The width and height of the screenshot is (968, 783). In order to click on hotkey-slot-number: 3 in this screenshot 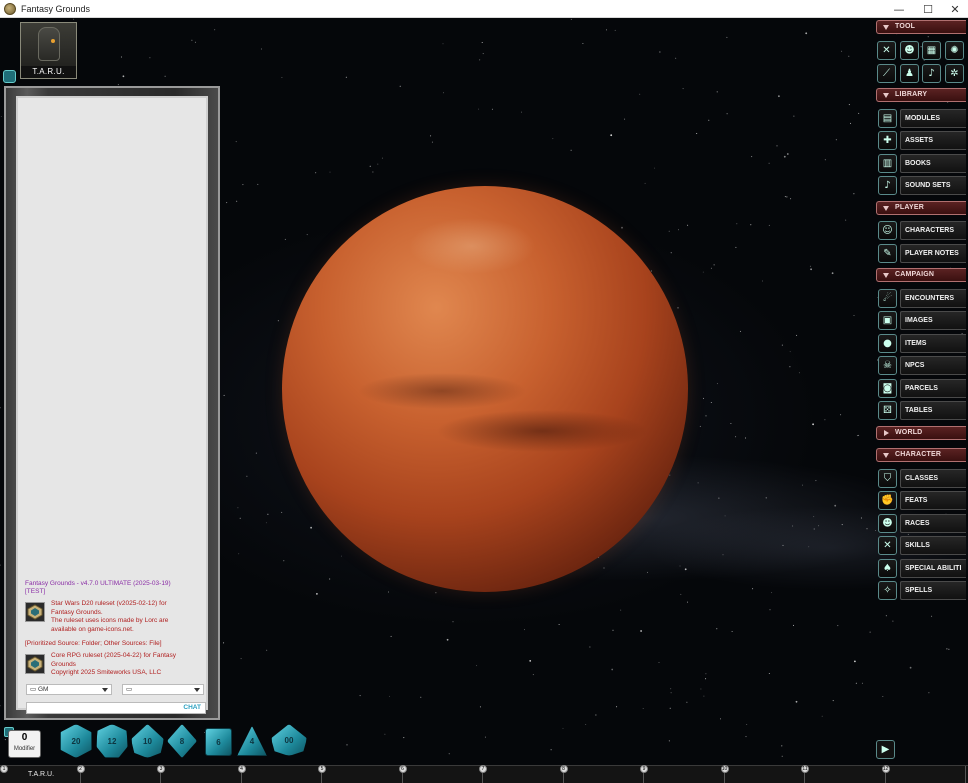, I will do `click(161, 769)`.